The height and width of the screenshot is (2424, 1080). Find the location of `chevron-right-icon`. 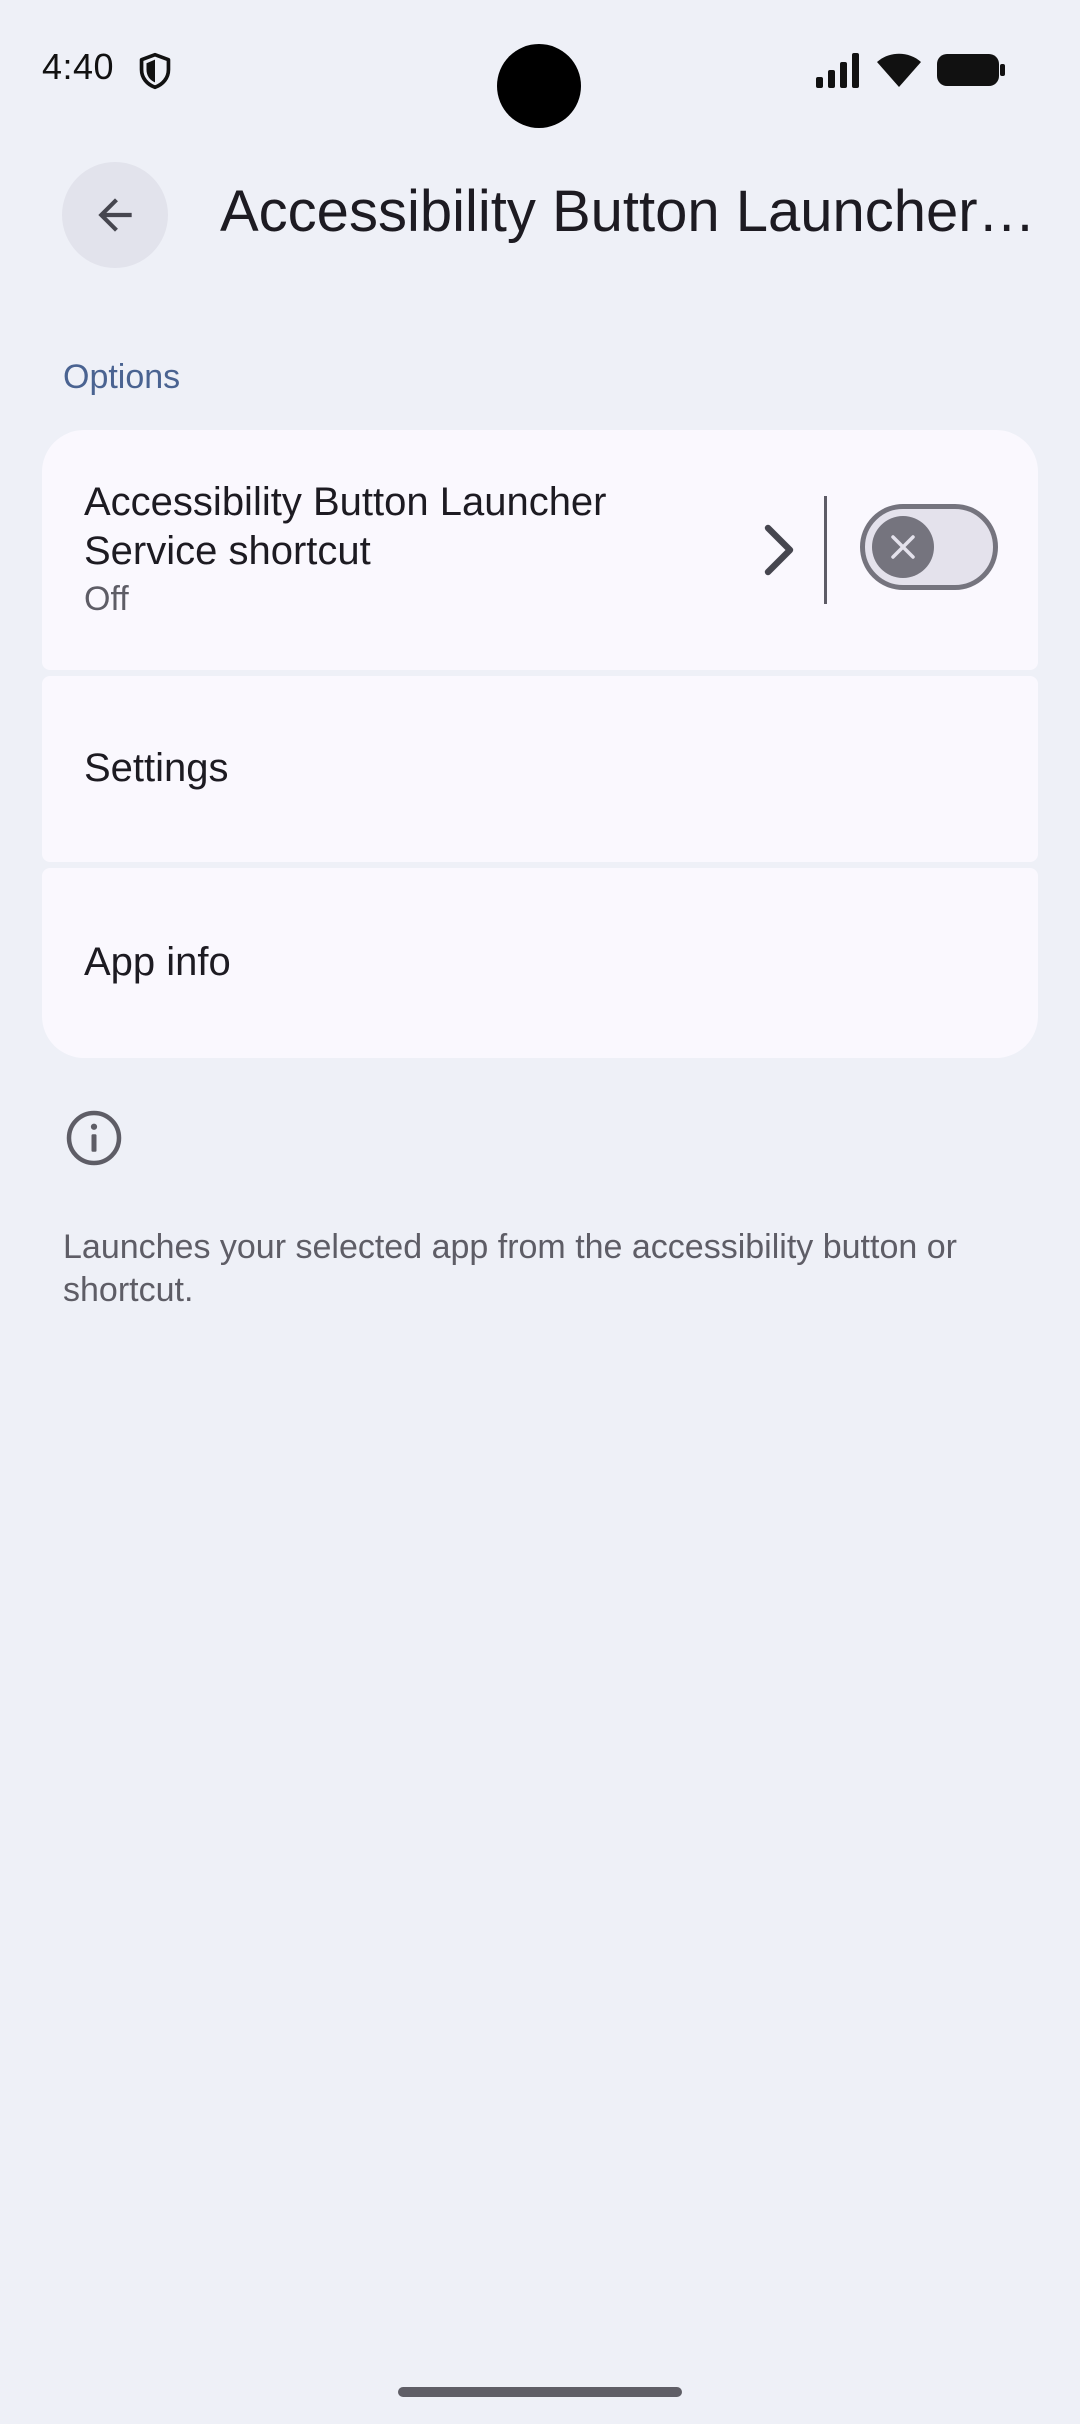

chevron-right-icon is located at coordinates (779, 550).